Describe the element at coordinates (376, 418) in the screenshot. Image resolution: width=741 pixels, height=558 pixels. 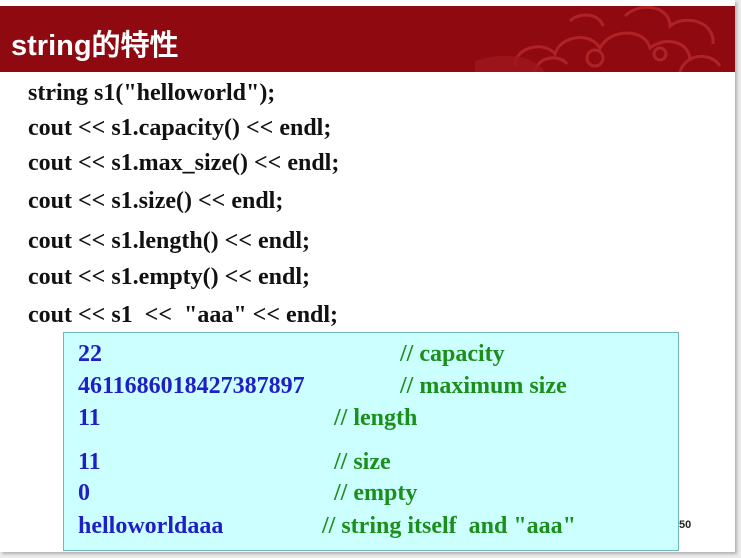
I see `output-comment: // length` at that location.